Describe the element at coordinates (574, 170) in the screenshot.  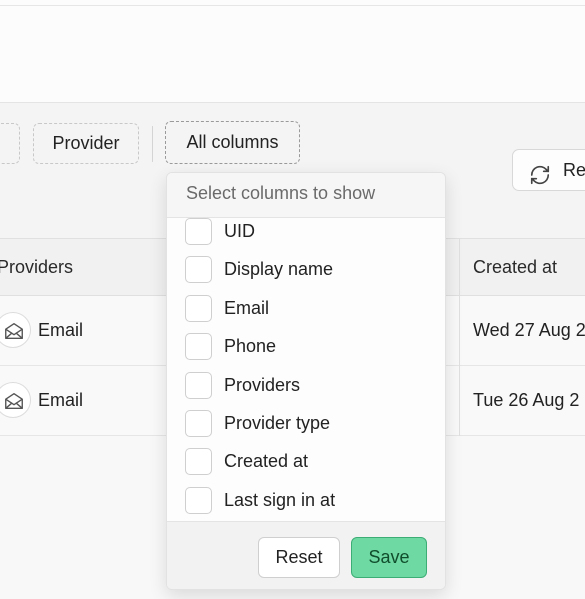
I see `refresh-label: Re` at that location.